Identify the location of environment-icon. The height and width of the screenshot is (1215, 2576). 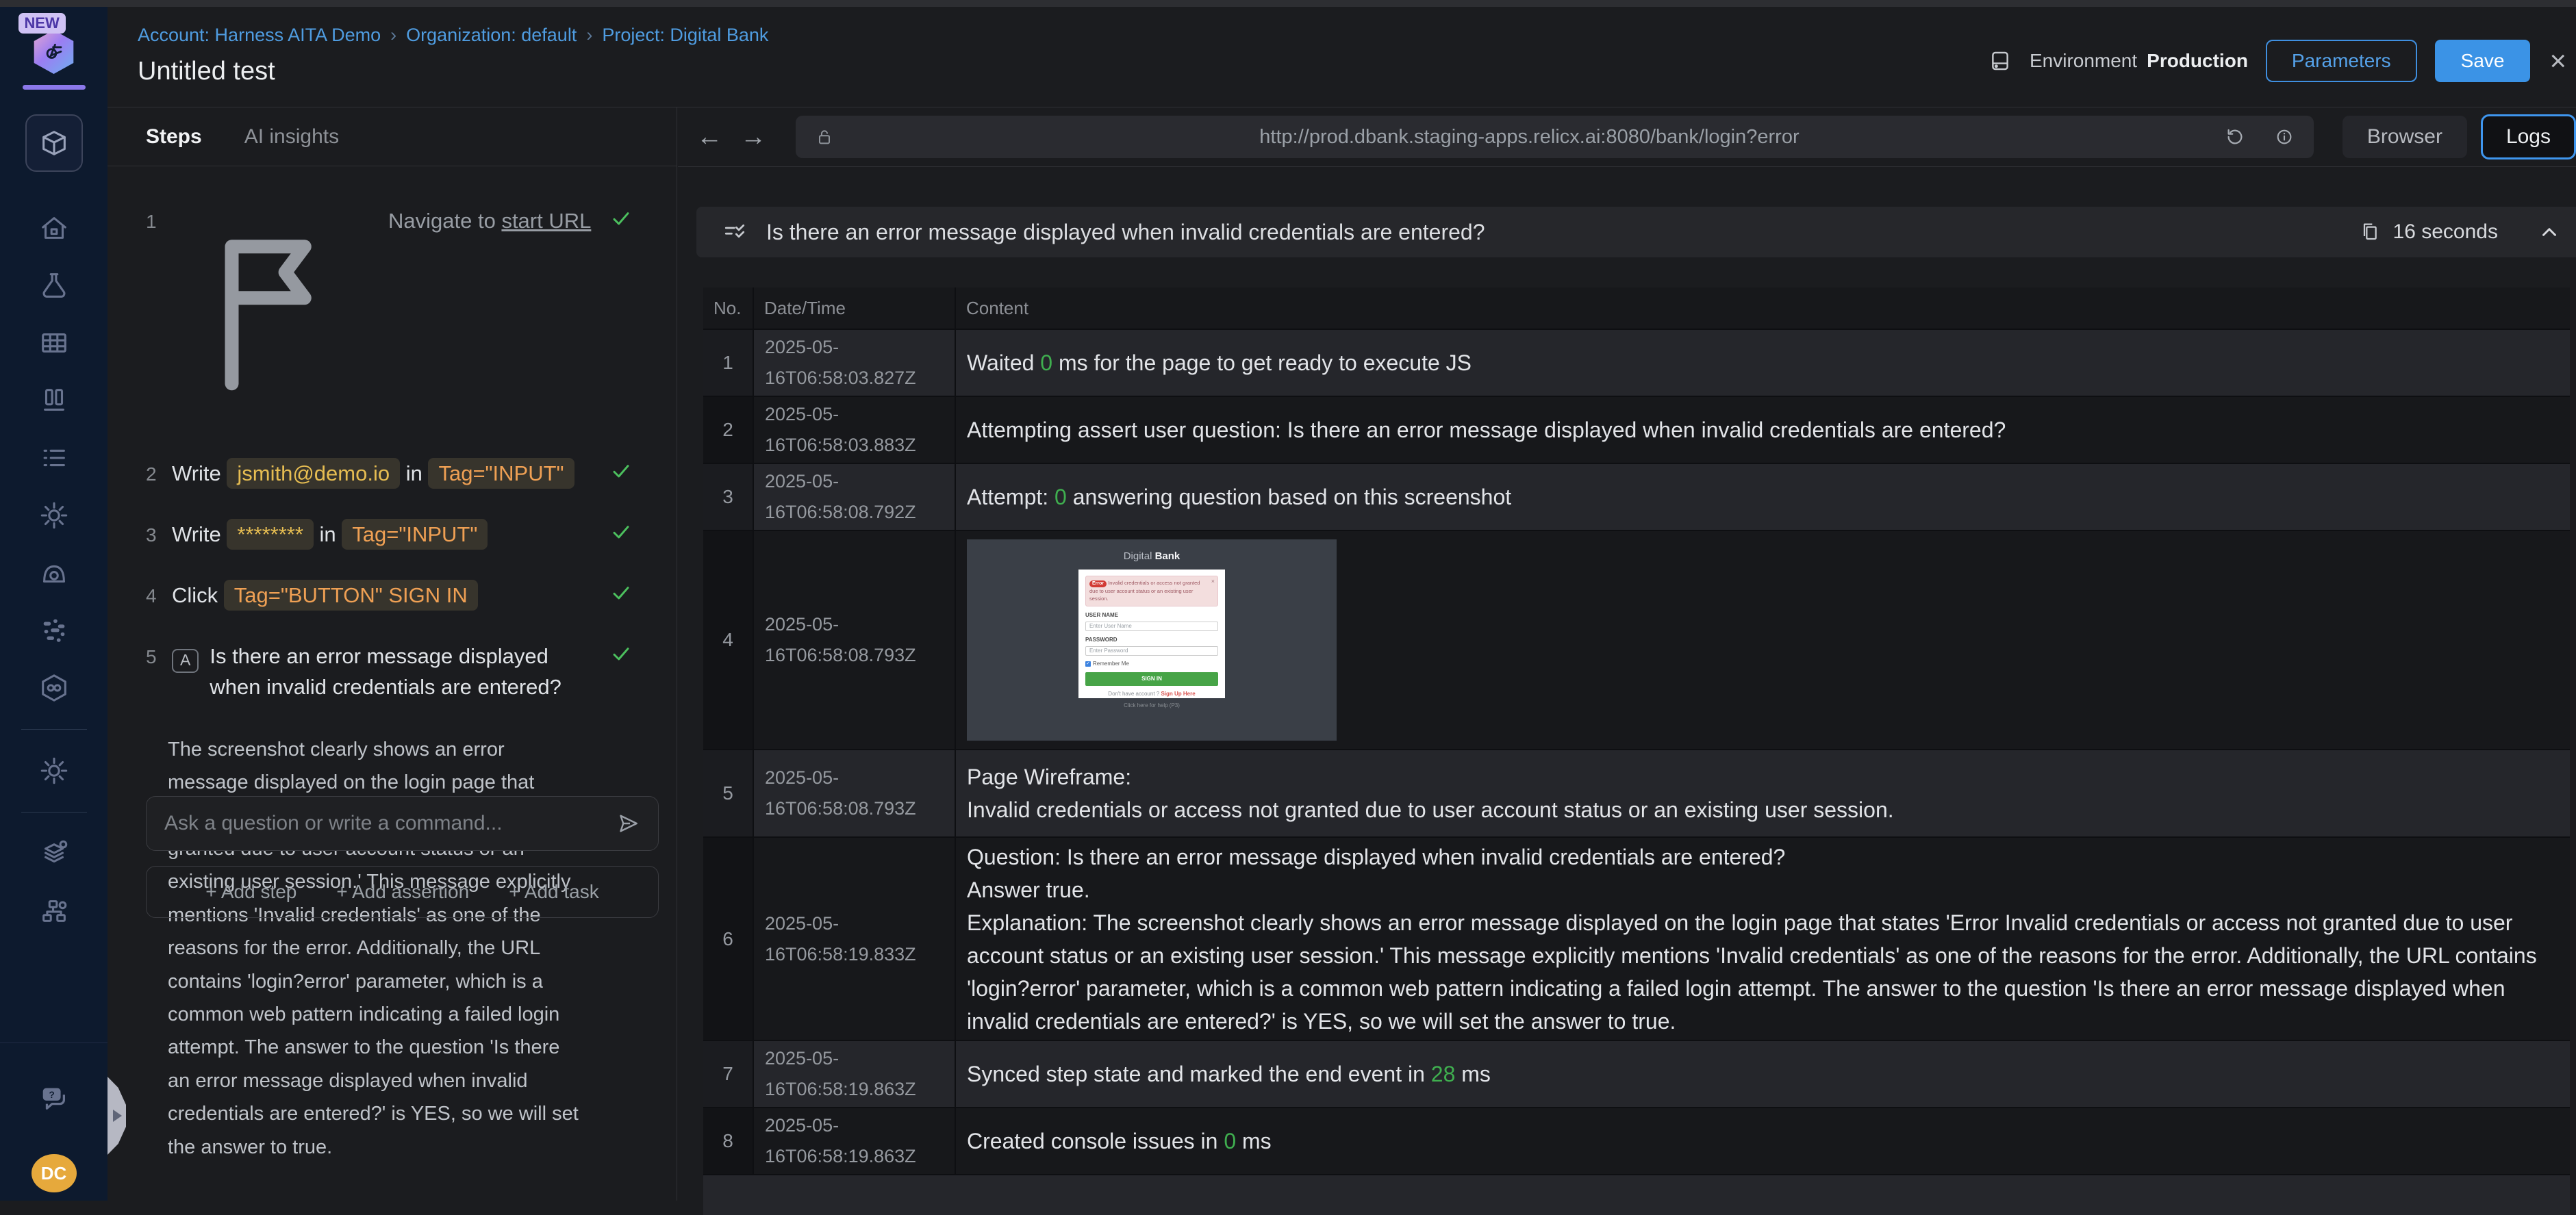
(2000, 61).